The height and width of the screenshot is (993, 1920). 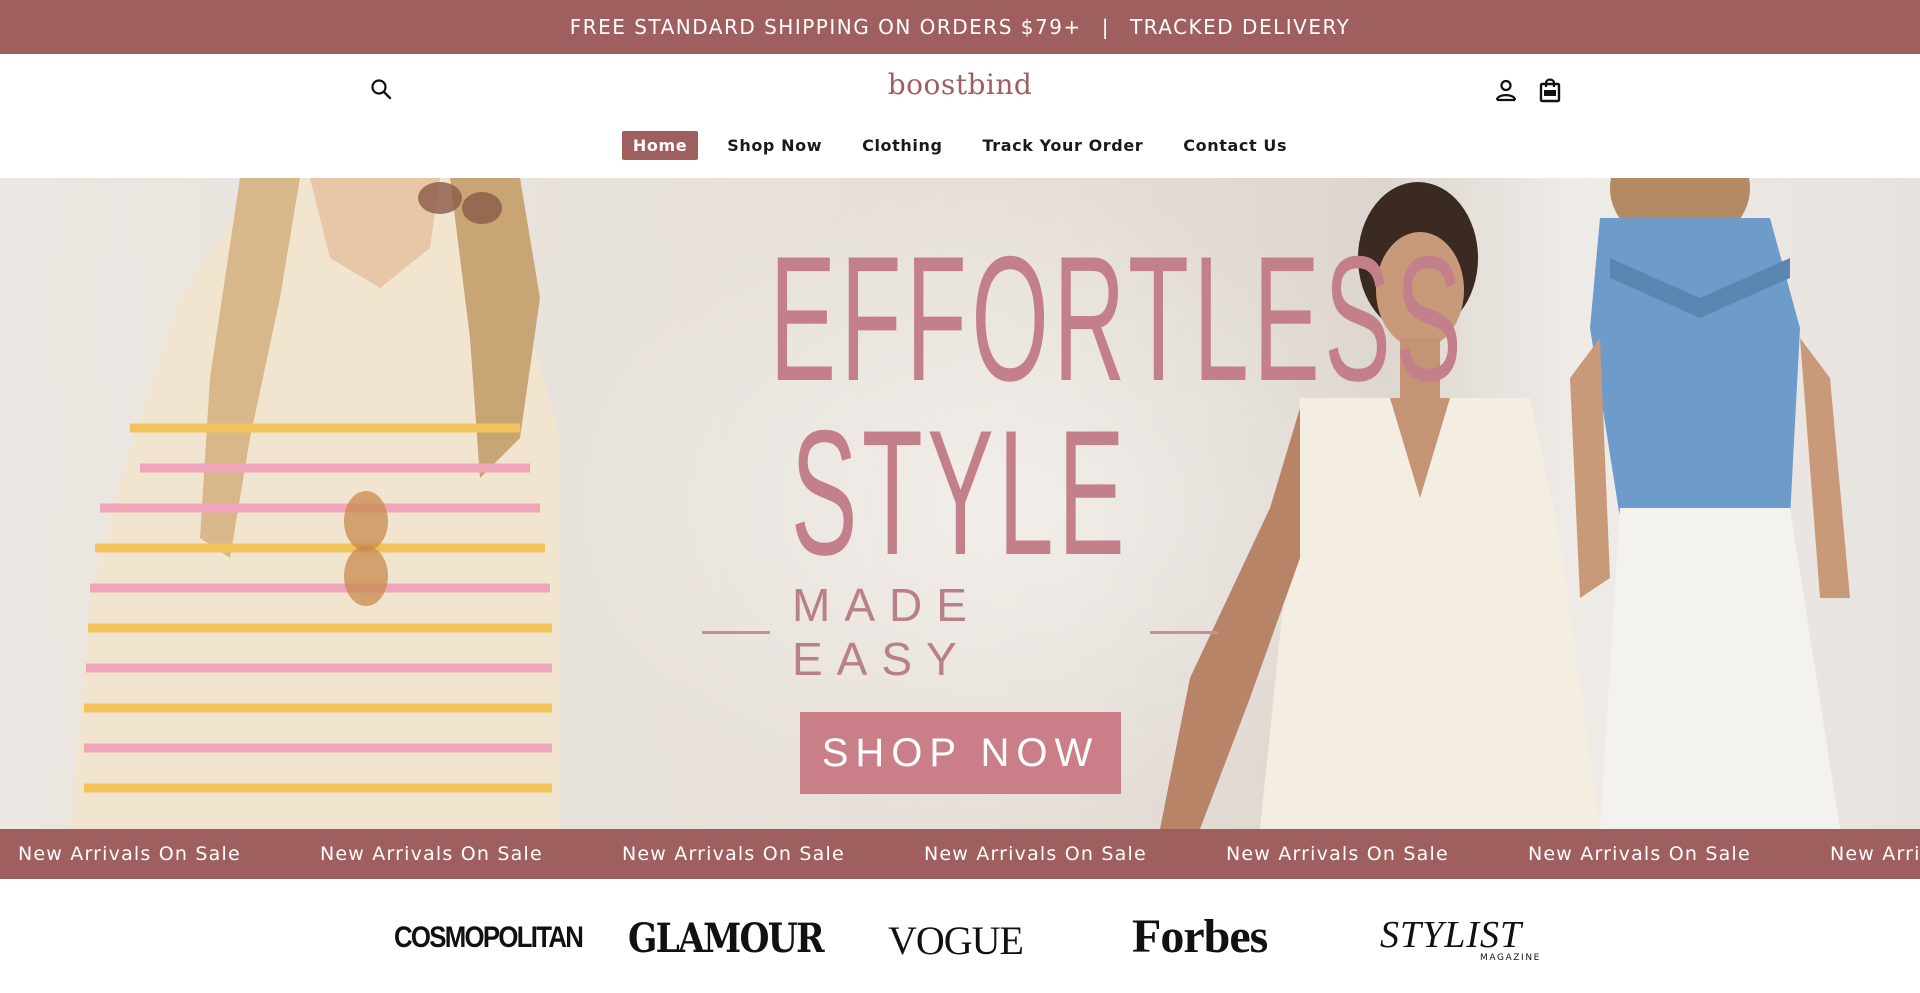 I want to click on search-button, so click(x=381, y=89).